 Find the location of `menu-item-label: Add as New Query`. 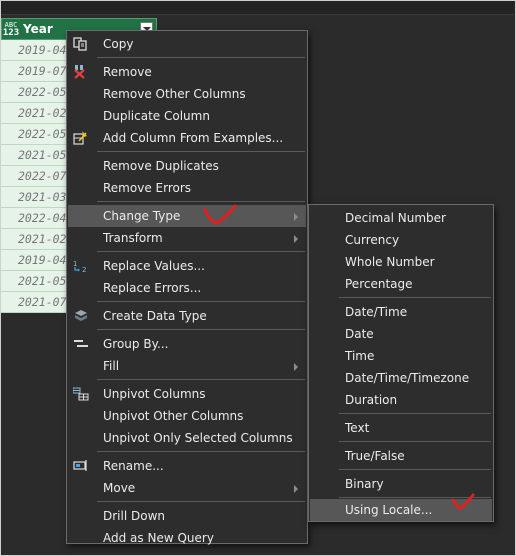

menu-item-label: Add as New Query is located at coordinates (158, 538).